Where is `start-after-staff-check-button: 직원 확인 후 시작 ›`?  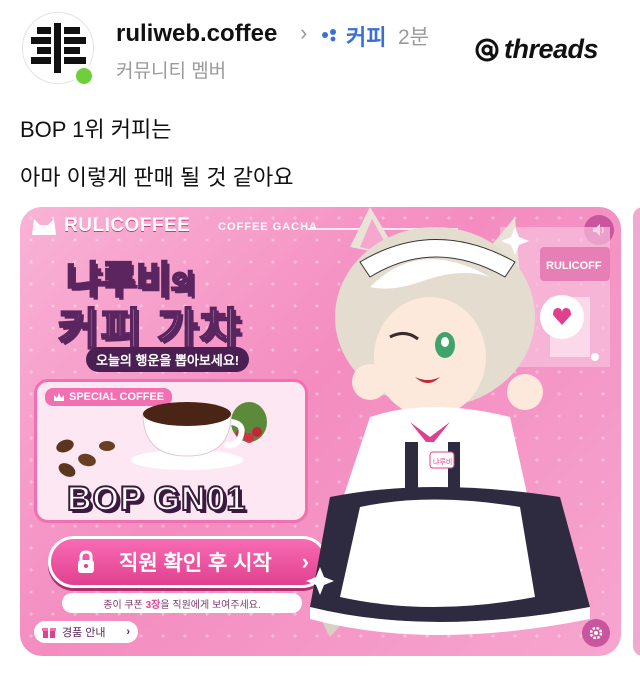
start-after-staff-check-button: 직원 확인 후 시작 › is located at coordinates (188, 562).